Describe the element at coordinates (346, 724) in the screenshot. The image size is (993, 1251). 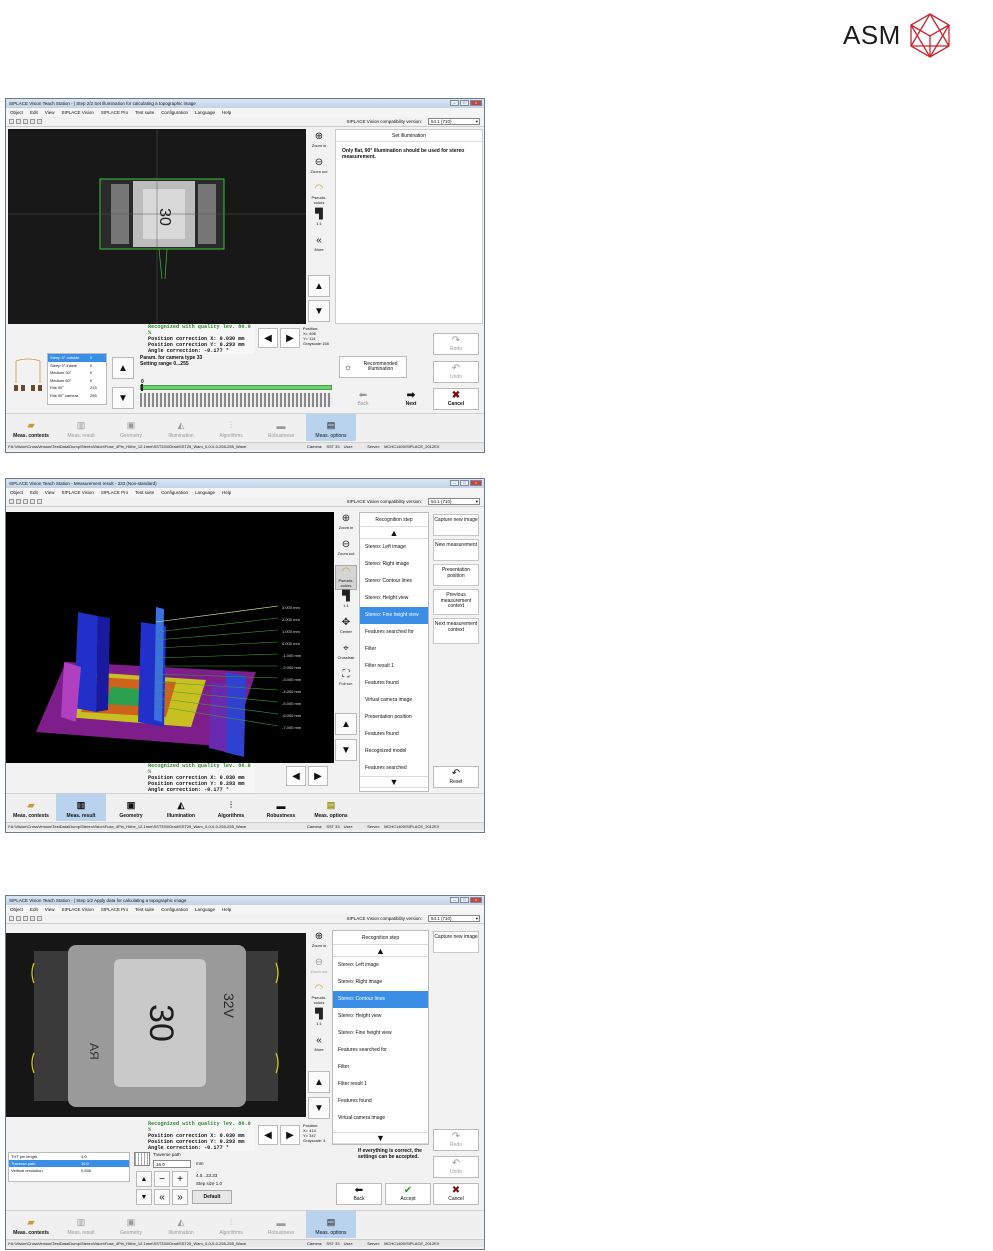
I see `scroll-up-button: ▲` at that location.